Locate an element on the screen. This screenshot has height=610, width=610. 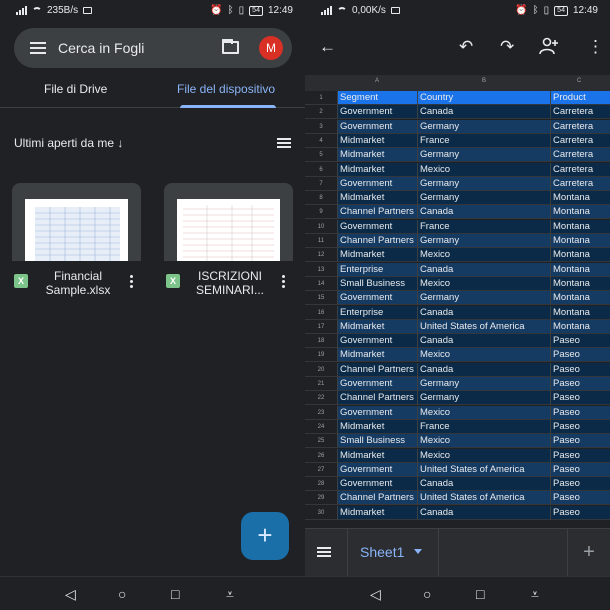
search-input: Cerca in Fogli is located at coordinates (101, 48).